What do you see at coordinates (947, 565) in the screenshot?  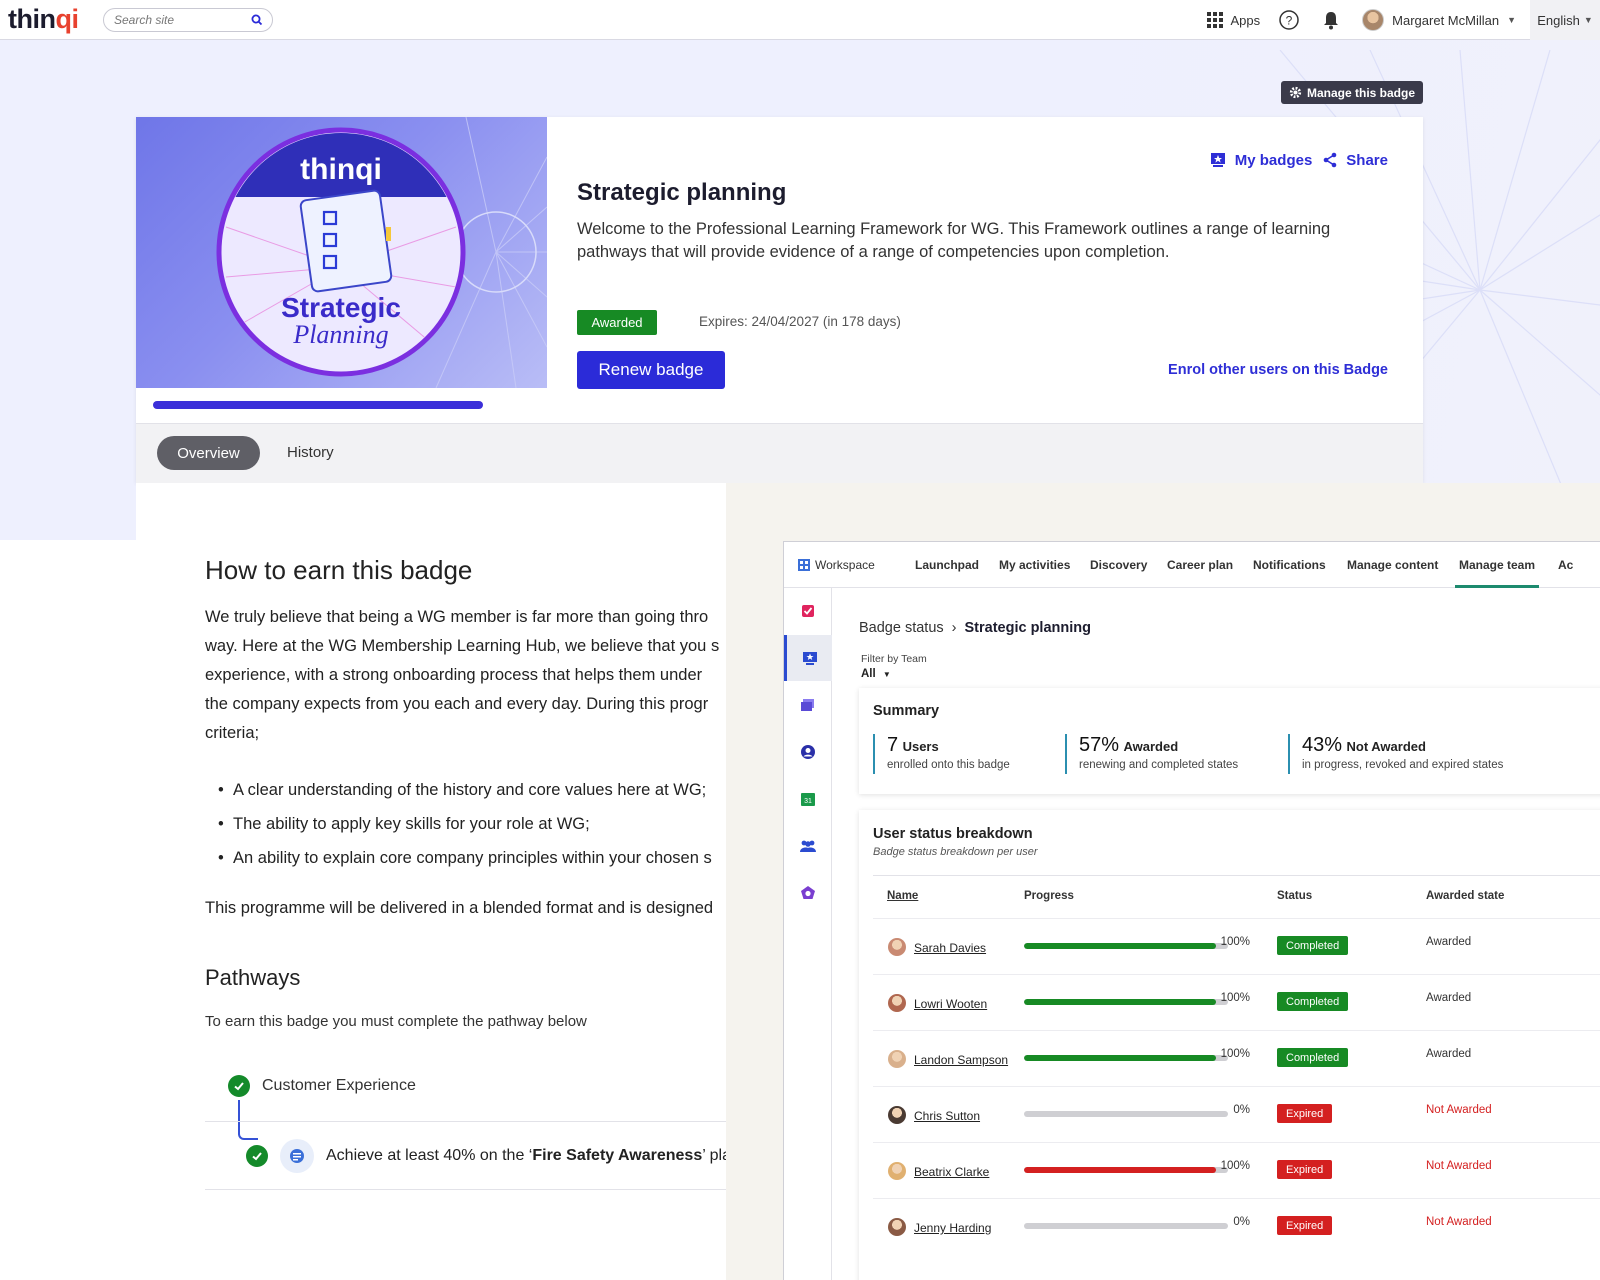 I see `nav-launchpad: Launchpad` at bounding box center [947, 565].